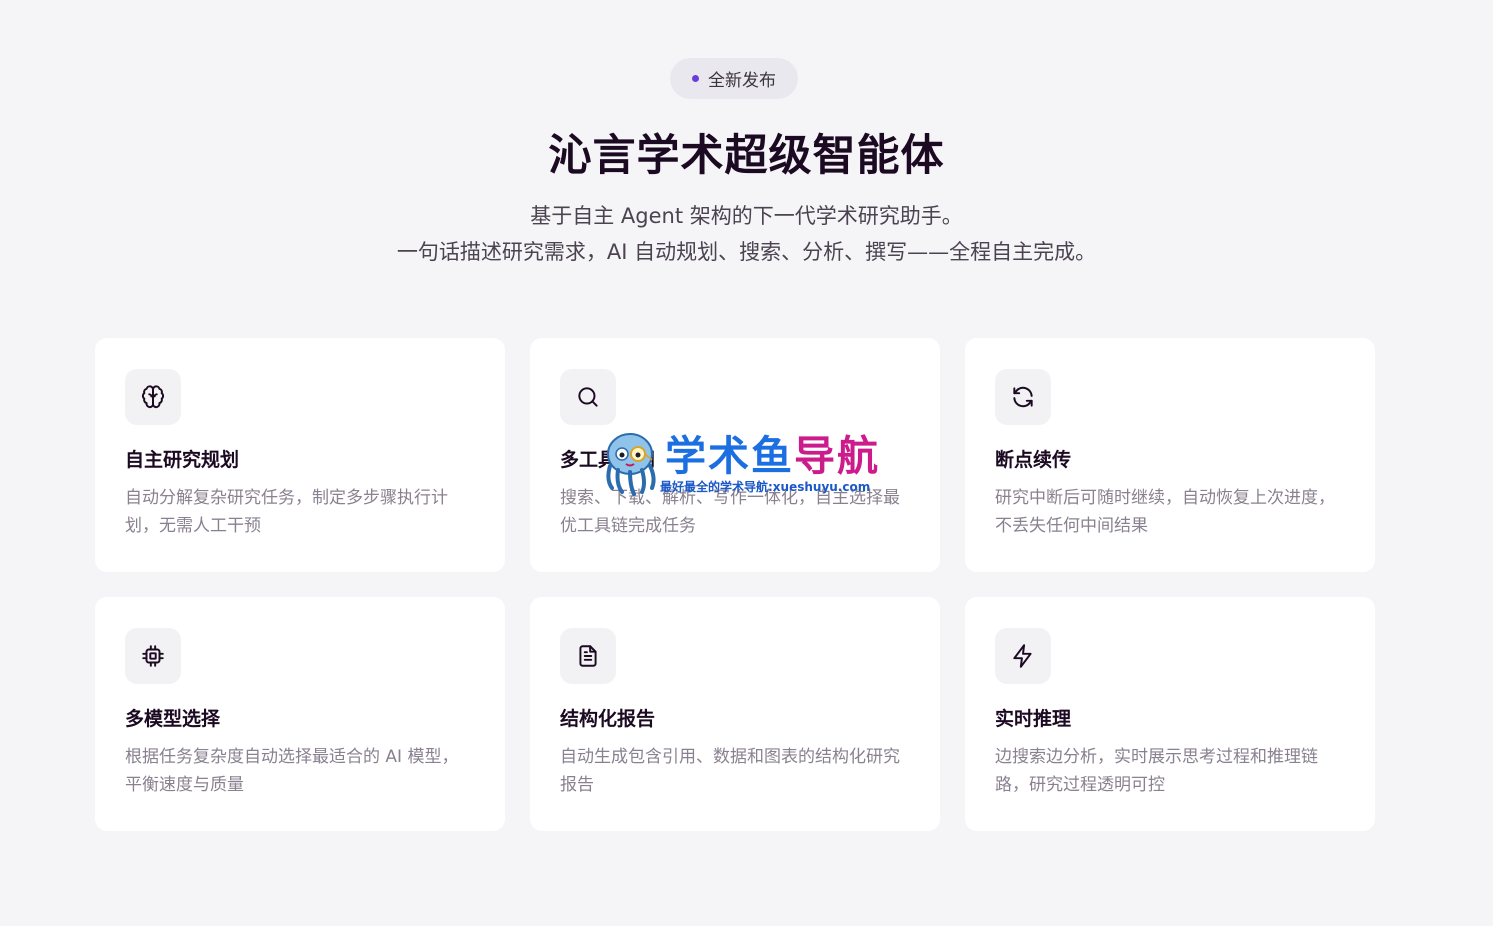 The height and width of the screenshot is (926, 1493). What do you see at coordinates (746, 252) in the screenshot?
I see `page-subtitle-line2: 一句话描述研究需求，AI 自动规划、搜索、分析、撰写——全程自主完成。` at bounding box center [746, 252].